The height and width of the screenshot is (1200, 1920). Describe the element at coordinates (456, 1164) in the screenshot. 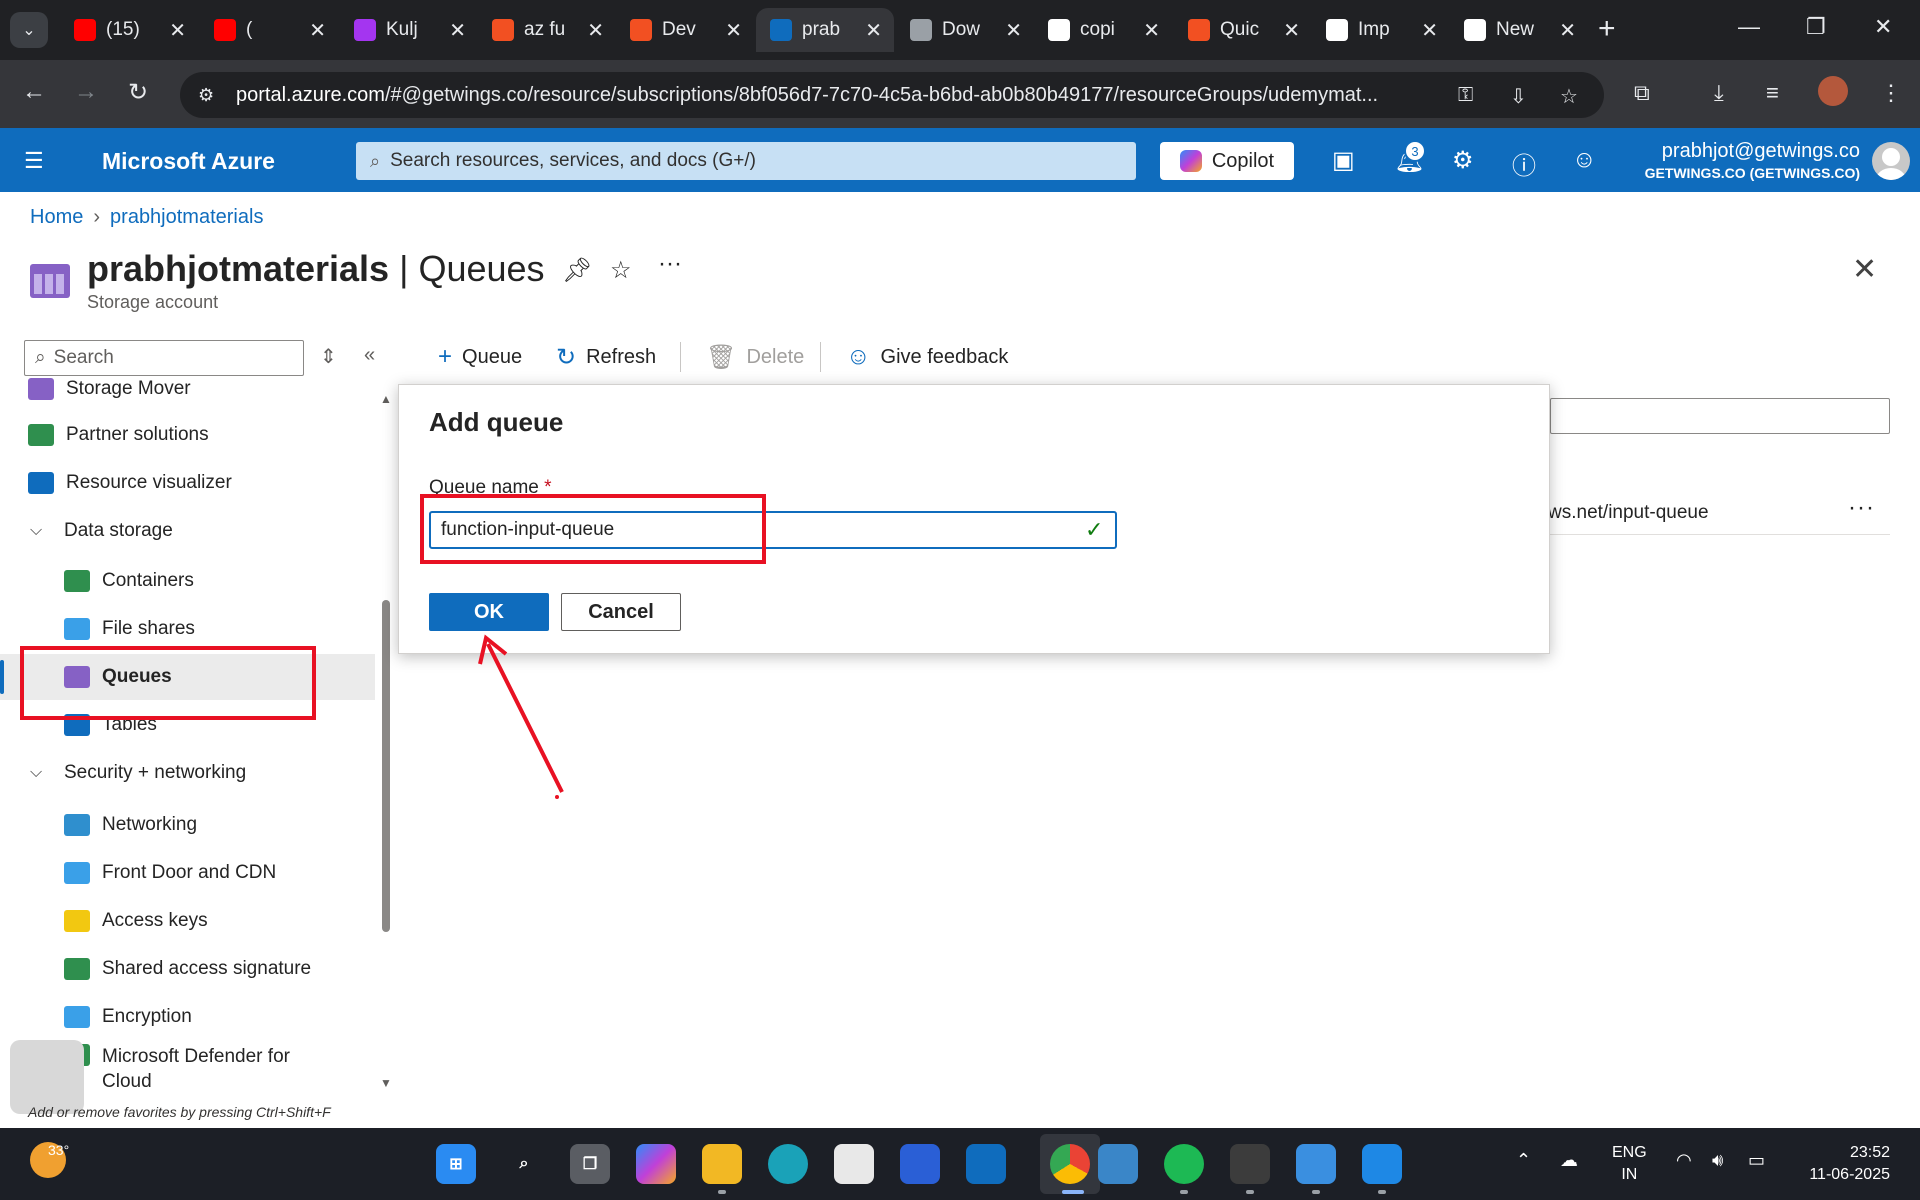

I see `windows-start-icon: ⊞` at that location.